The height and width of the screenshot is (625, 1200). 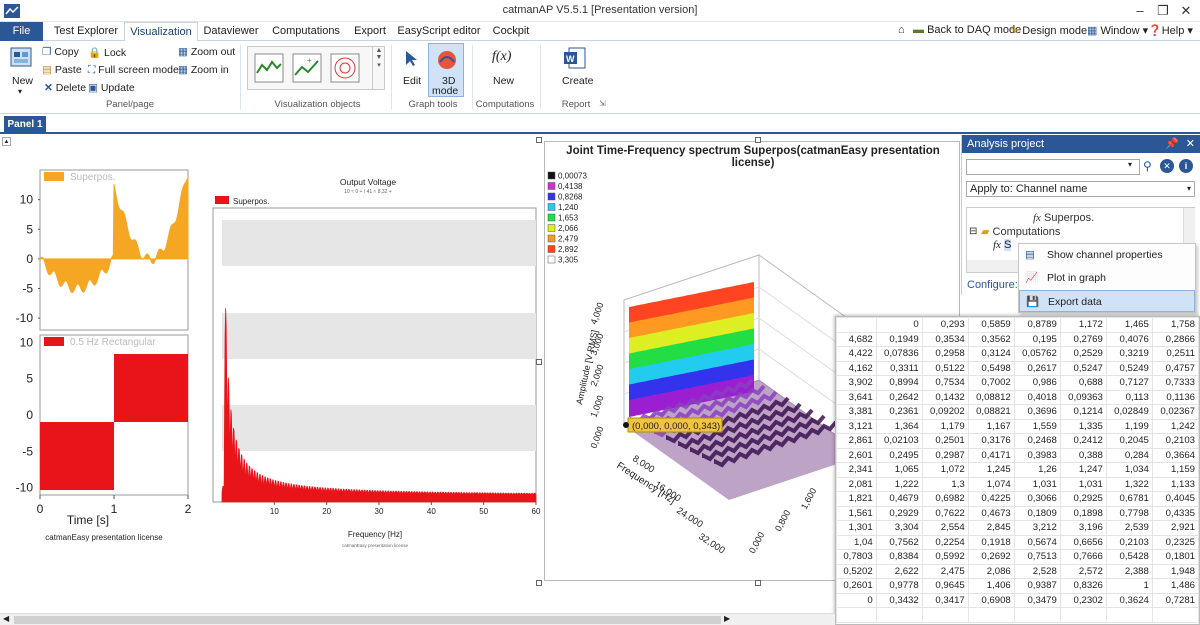 I want to click on table-cell: 1,559, so click(x=1037, y=426).